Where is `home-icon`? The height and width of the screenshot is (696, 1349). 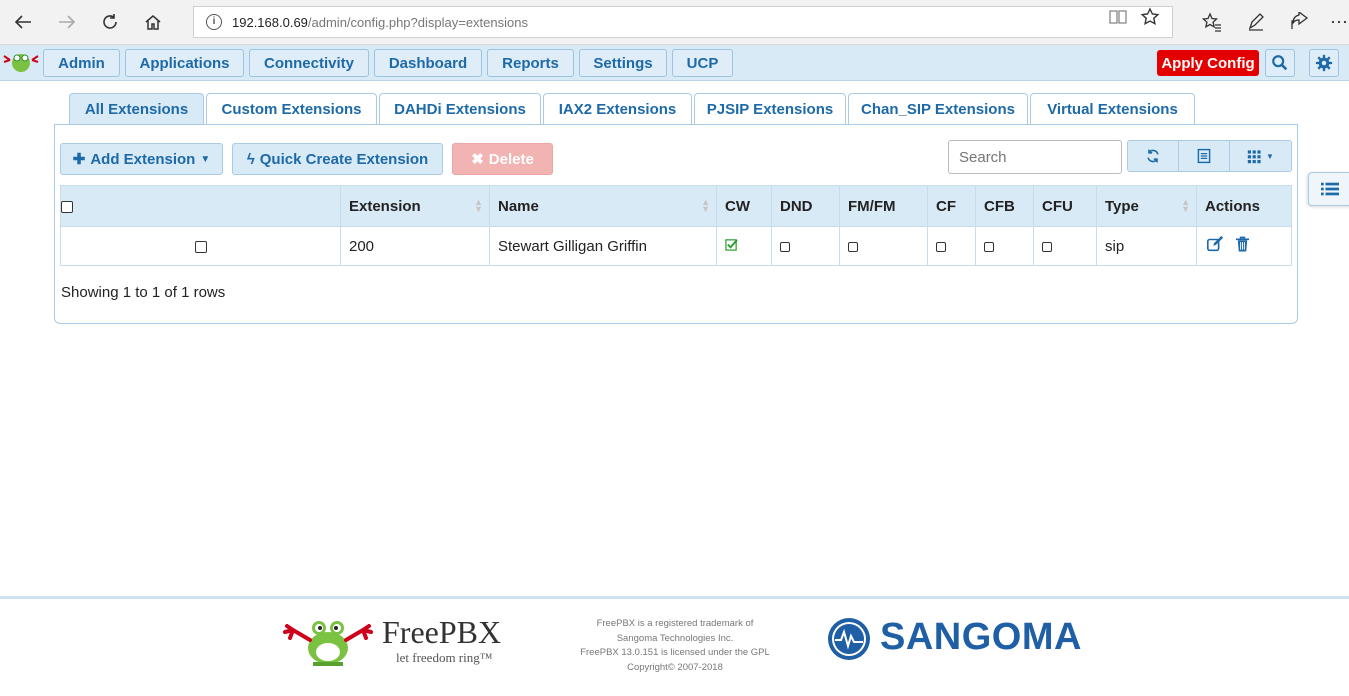 home-icon is located at coordinates (153, 22).